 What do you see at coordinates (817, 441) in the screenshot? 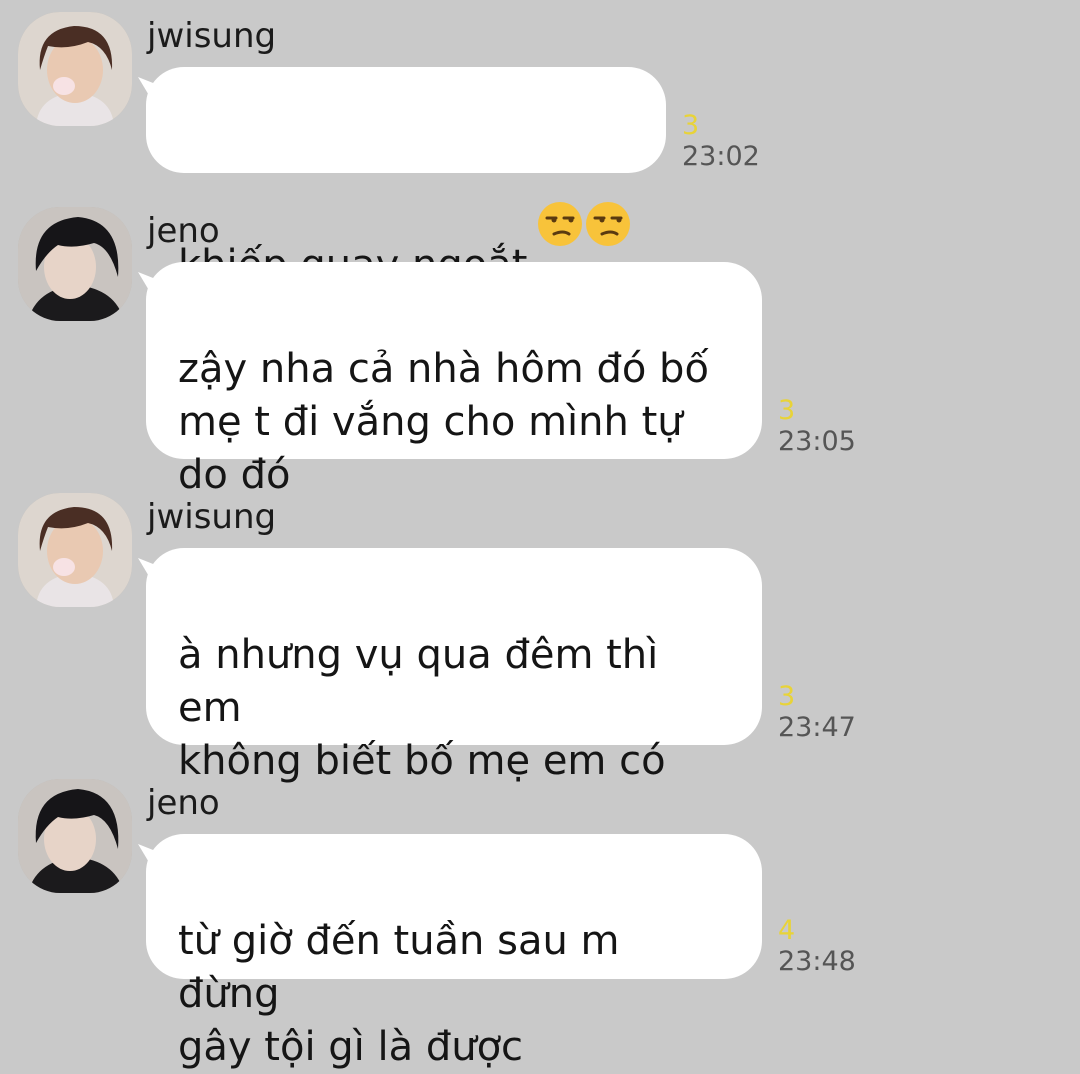
I see `timestamp: 23:05` at bounding box center [817, 441].